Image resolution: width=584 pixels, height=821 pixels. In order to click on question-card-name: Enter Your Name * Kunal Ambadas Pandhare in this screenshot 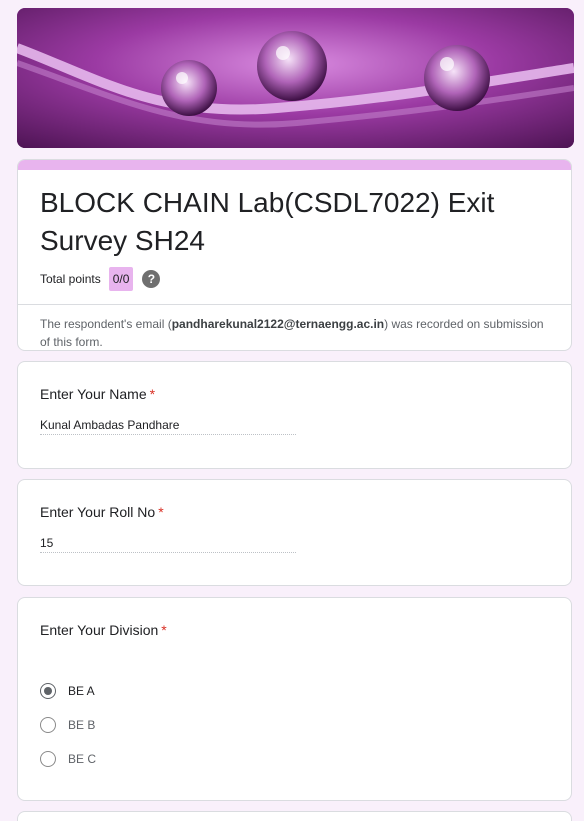, I will do `click(294, 415)`.